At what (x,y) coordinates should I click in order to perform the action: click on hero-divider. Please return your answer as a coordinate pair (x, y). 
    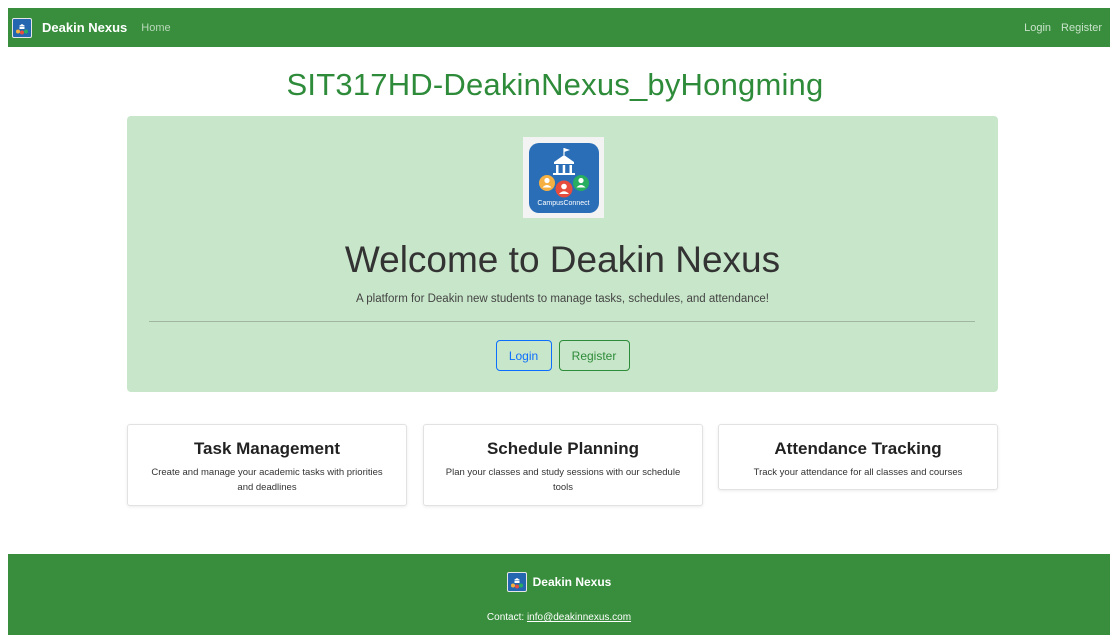
    Looking at the image, I should click on (562, 321).